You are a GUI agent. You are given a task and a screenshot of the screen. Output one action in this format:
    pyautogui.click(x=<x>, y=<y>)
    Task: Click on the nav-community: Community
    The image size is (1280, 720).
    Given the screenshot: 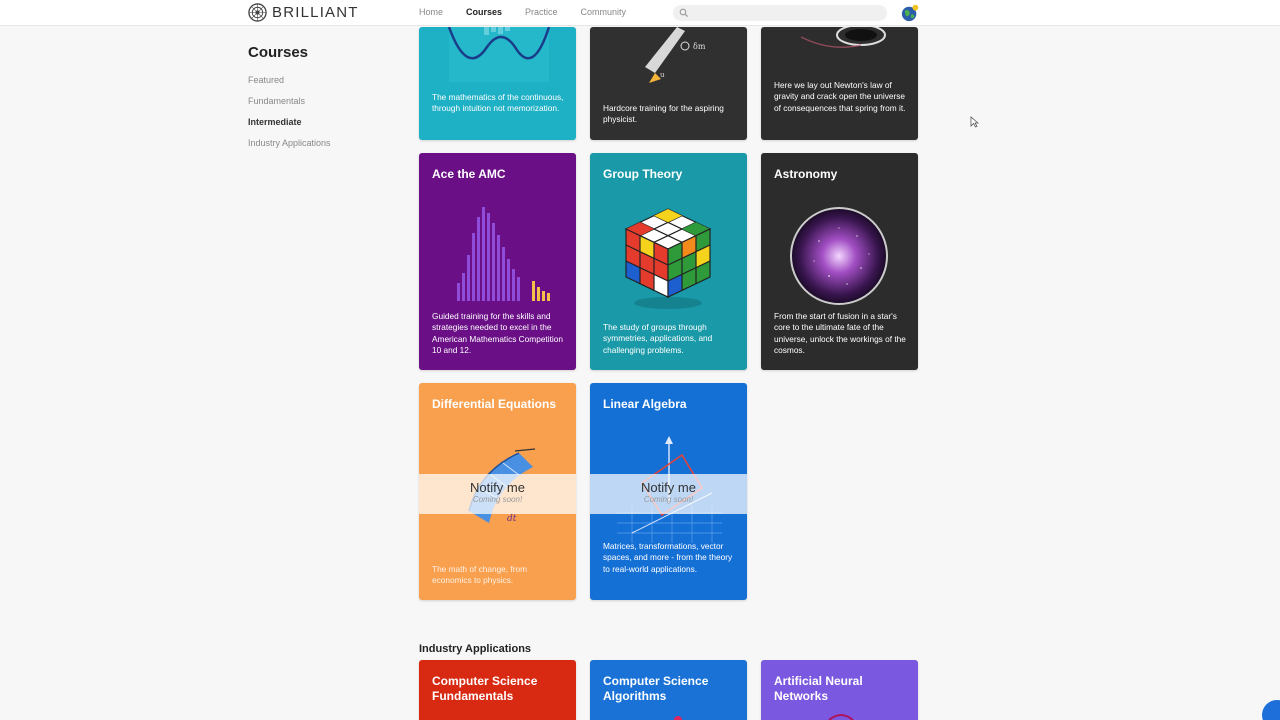 What is the action you would take?
    pyautogui.click(x=604, y=12)
    